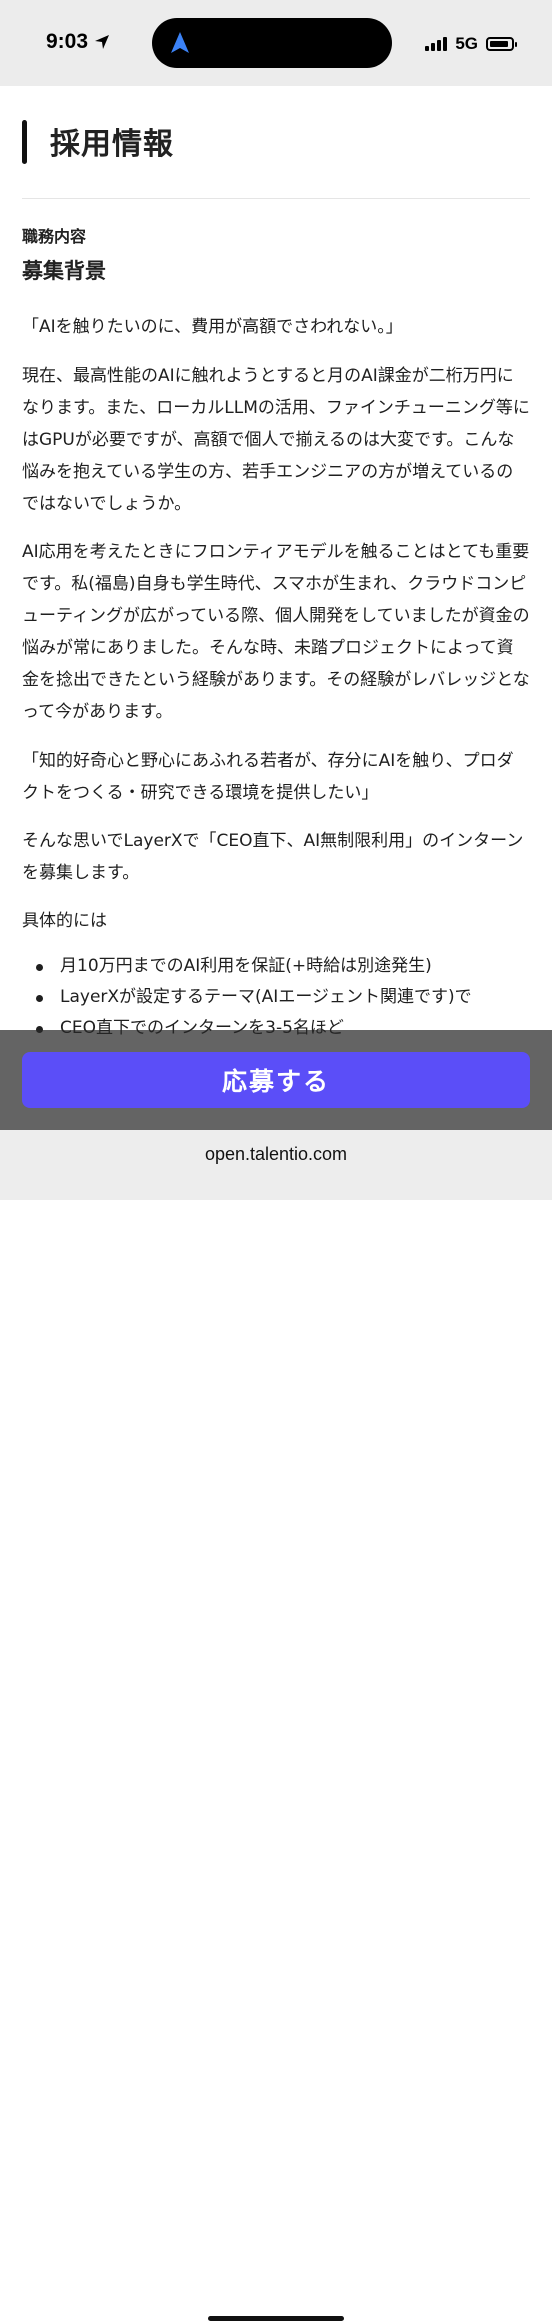 The image size is (552, 2321). I want to click on list-item: 月10万円までのAI利用を保証(+時給は別途発生), so click(276, 966).